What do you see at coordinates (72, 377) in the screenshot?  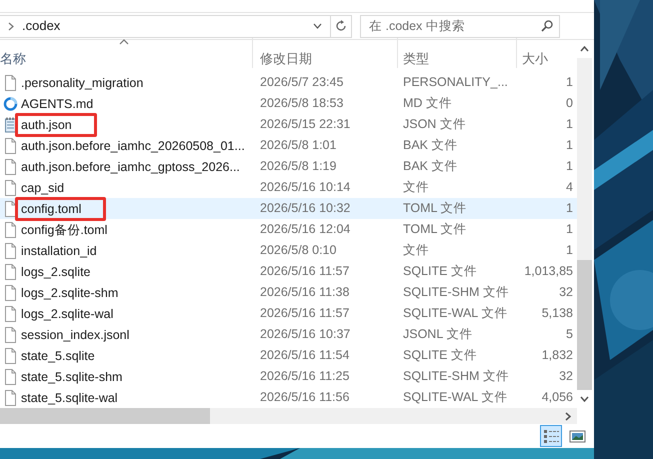 I see `file-name: state_5.sqlite-shm` at bounding box center [72, 377].